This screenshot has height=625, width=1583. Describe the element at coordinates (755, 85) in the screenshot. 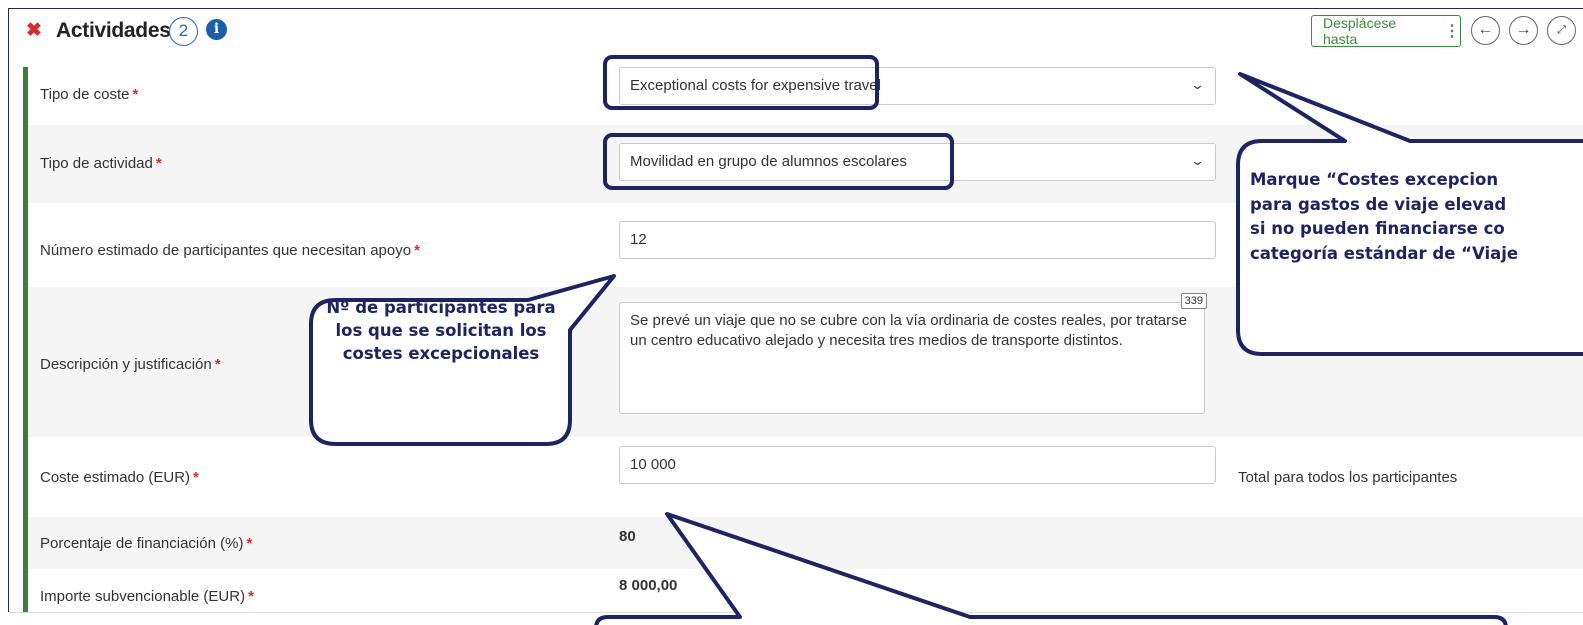

I see `cost-type-value: Exceptional costs for expensive travel` at that location.